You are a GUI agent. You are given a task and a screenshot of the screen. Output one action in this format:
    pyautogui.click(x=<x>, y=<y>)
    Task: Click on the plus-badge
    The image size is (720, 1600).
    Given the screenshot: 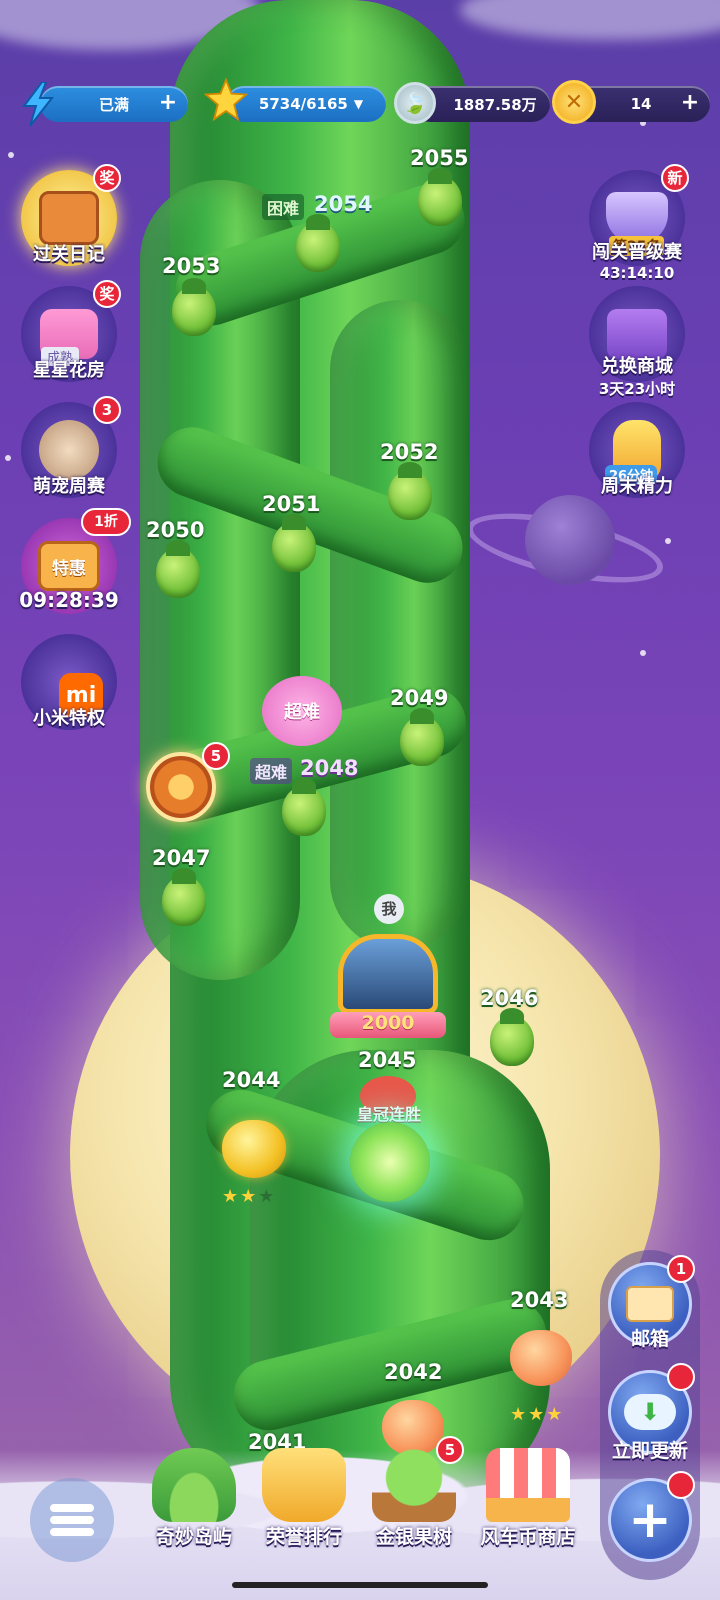 What is the action you would take?
    pyautogui.click(x=681, y=1485)
    